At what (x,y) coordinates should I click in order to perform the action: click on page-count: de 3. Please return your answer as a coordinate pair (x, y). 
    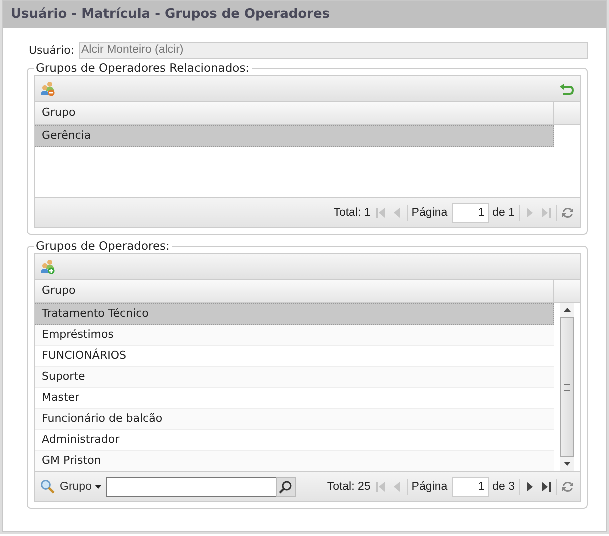
    Looking at the image, I should click on (503, 486).